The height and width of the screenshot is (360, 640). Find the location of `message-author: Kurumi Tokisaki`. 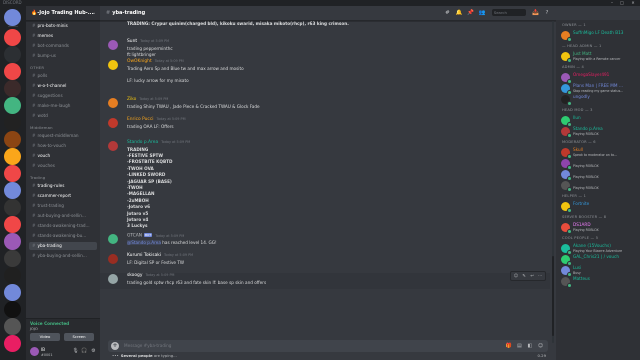

message-author: Kurumi Tokisaki is located at coordinates (144, 255).